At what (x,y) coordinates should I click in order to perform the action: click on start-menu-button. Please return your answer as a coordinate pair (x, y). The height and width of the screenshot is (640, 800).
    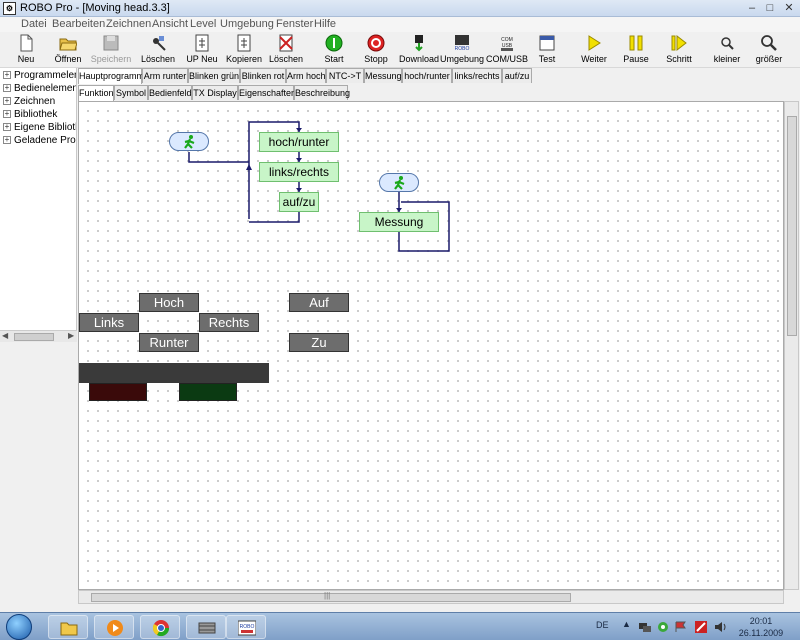
    Looking at the image, I should click on (19, 627).